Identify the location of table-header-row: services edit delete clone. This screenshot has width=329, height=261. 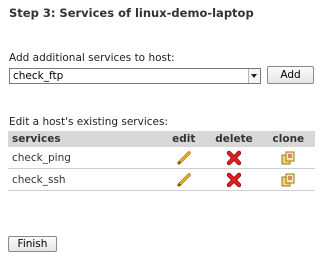
(161, 139).